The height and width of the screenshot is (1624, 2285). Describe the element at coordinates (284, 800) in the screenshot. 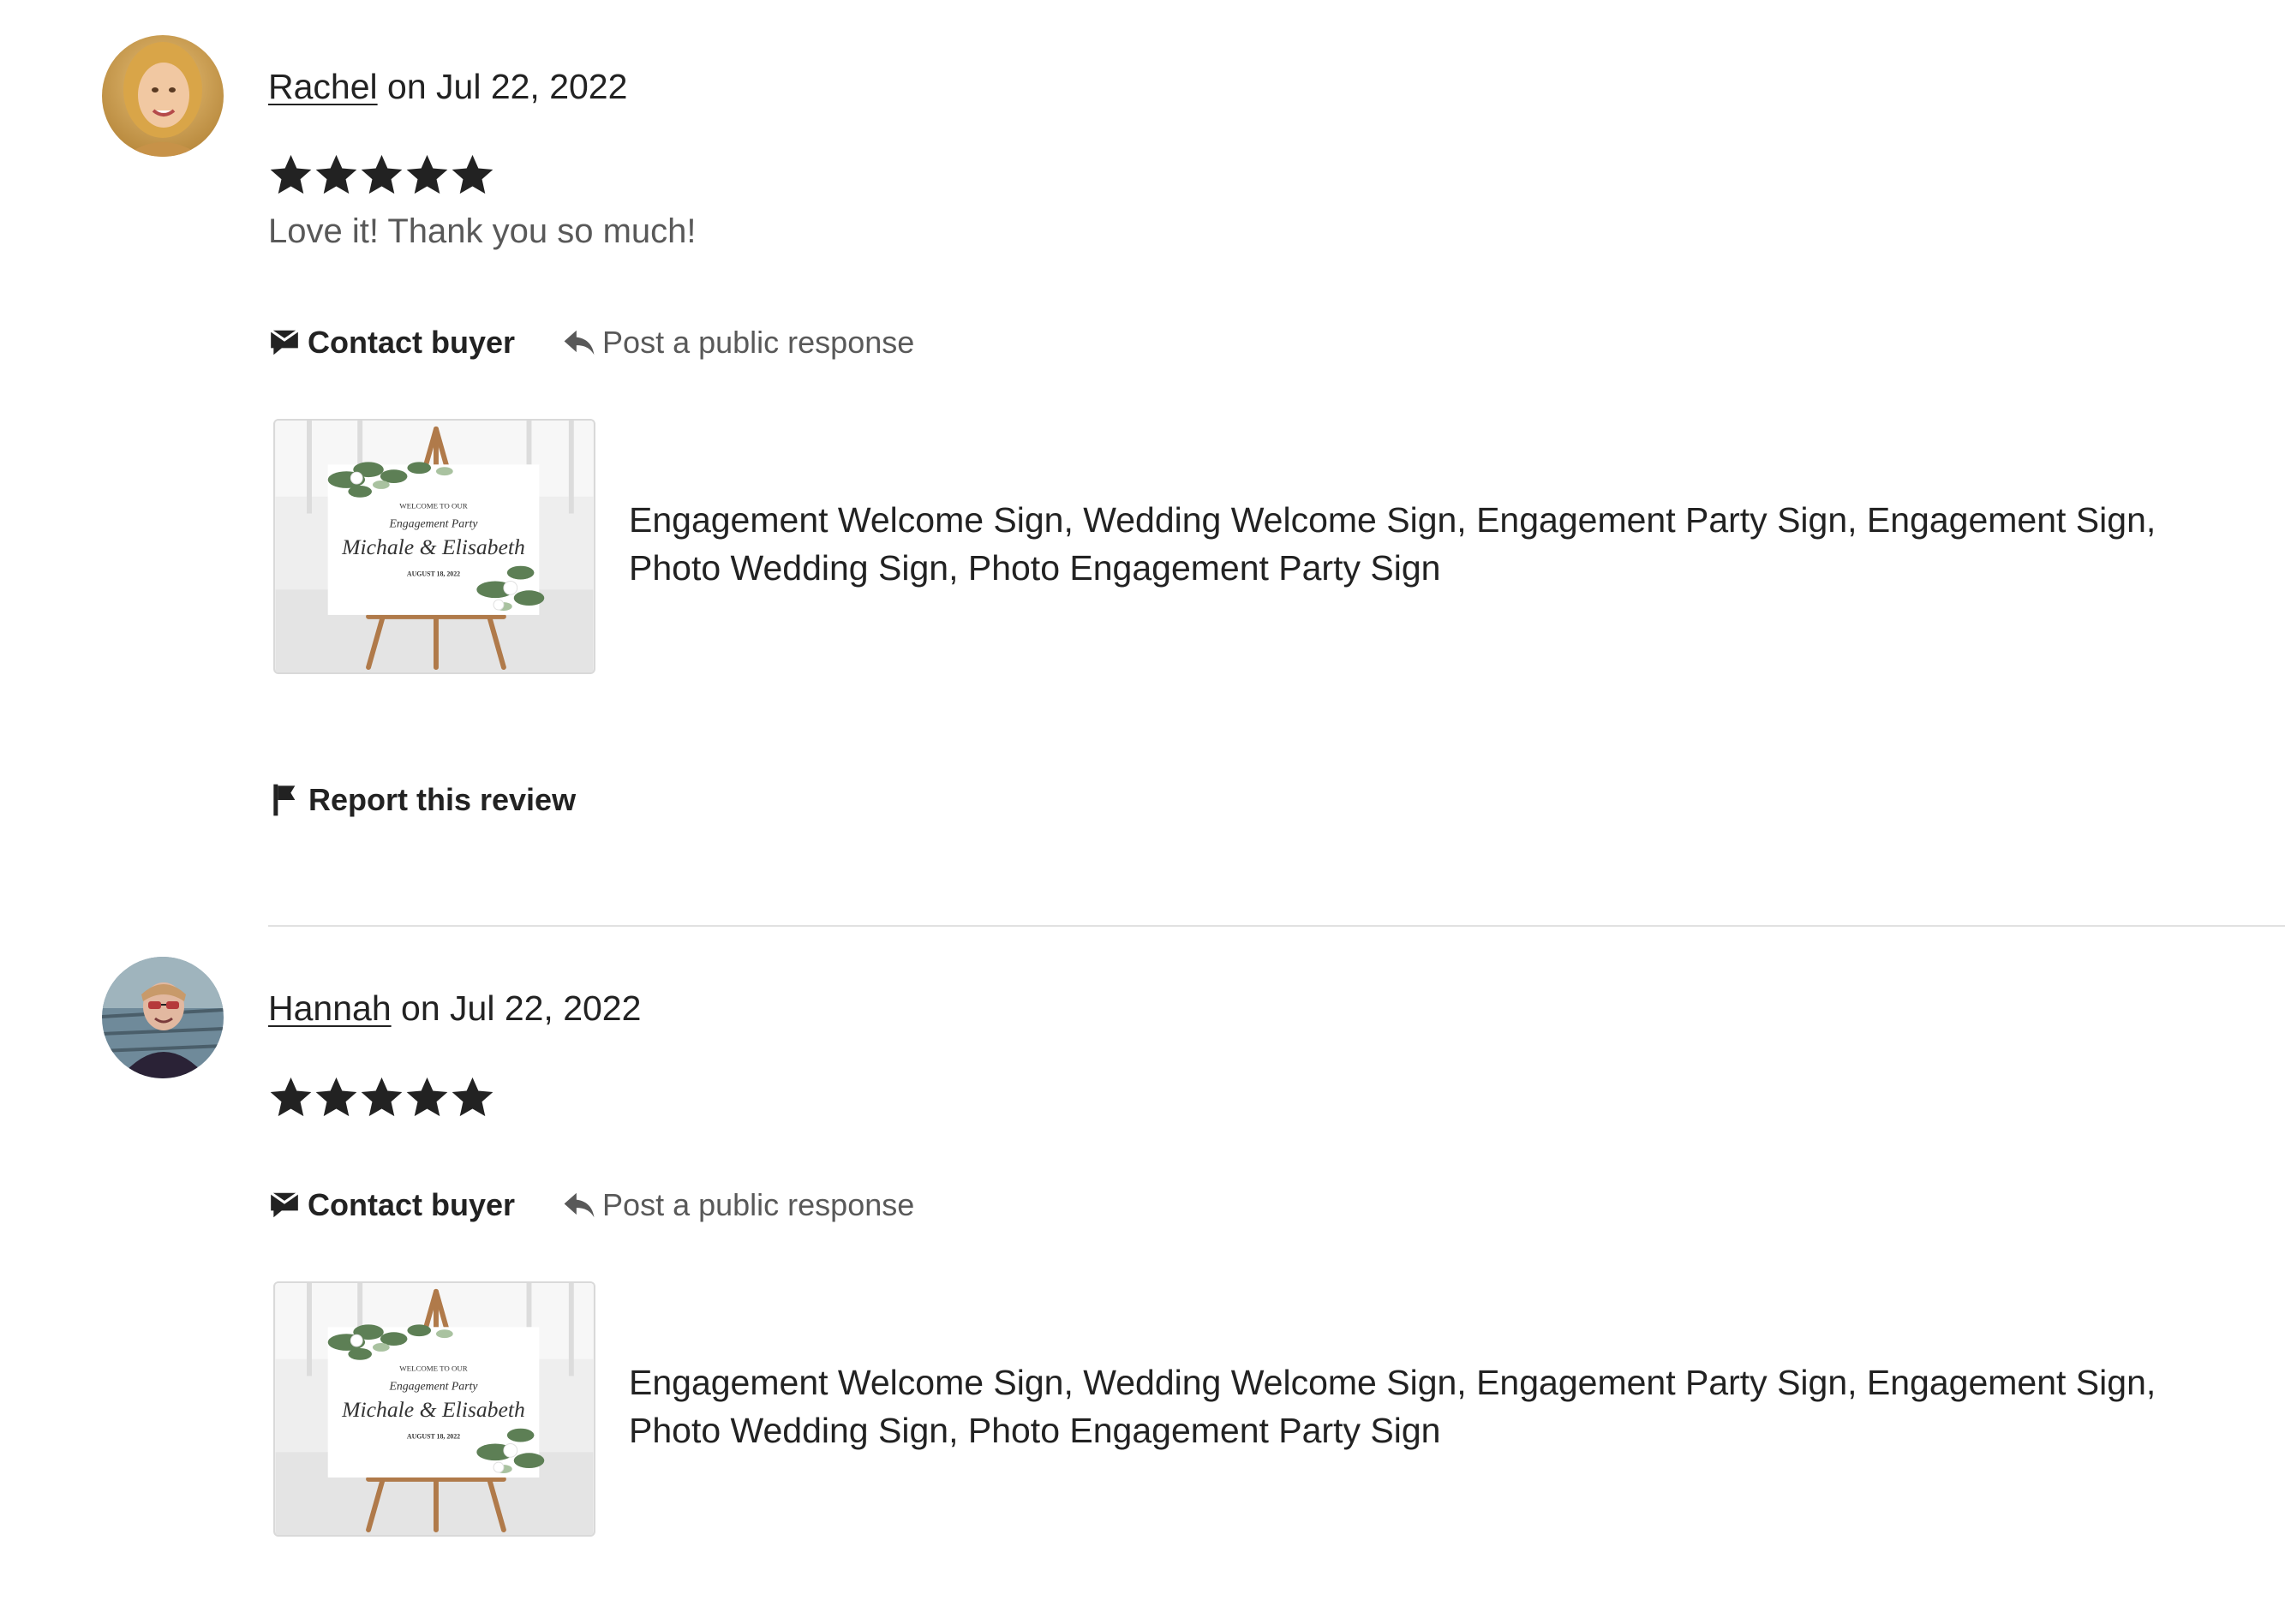

I see `flag-icon` at that location.